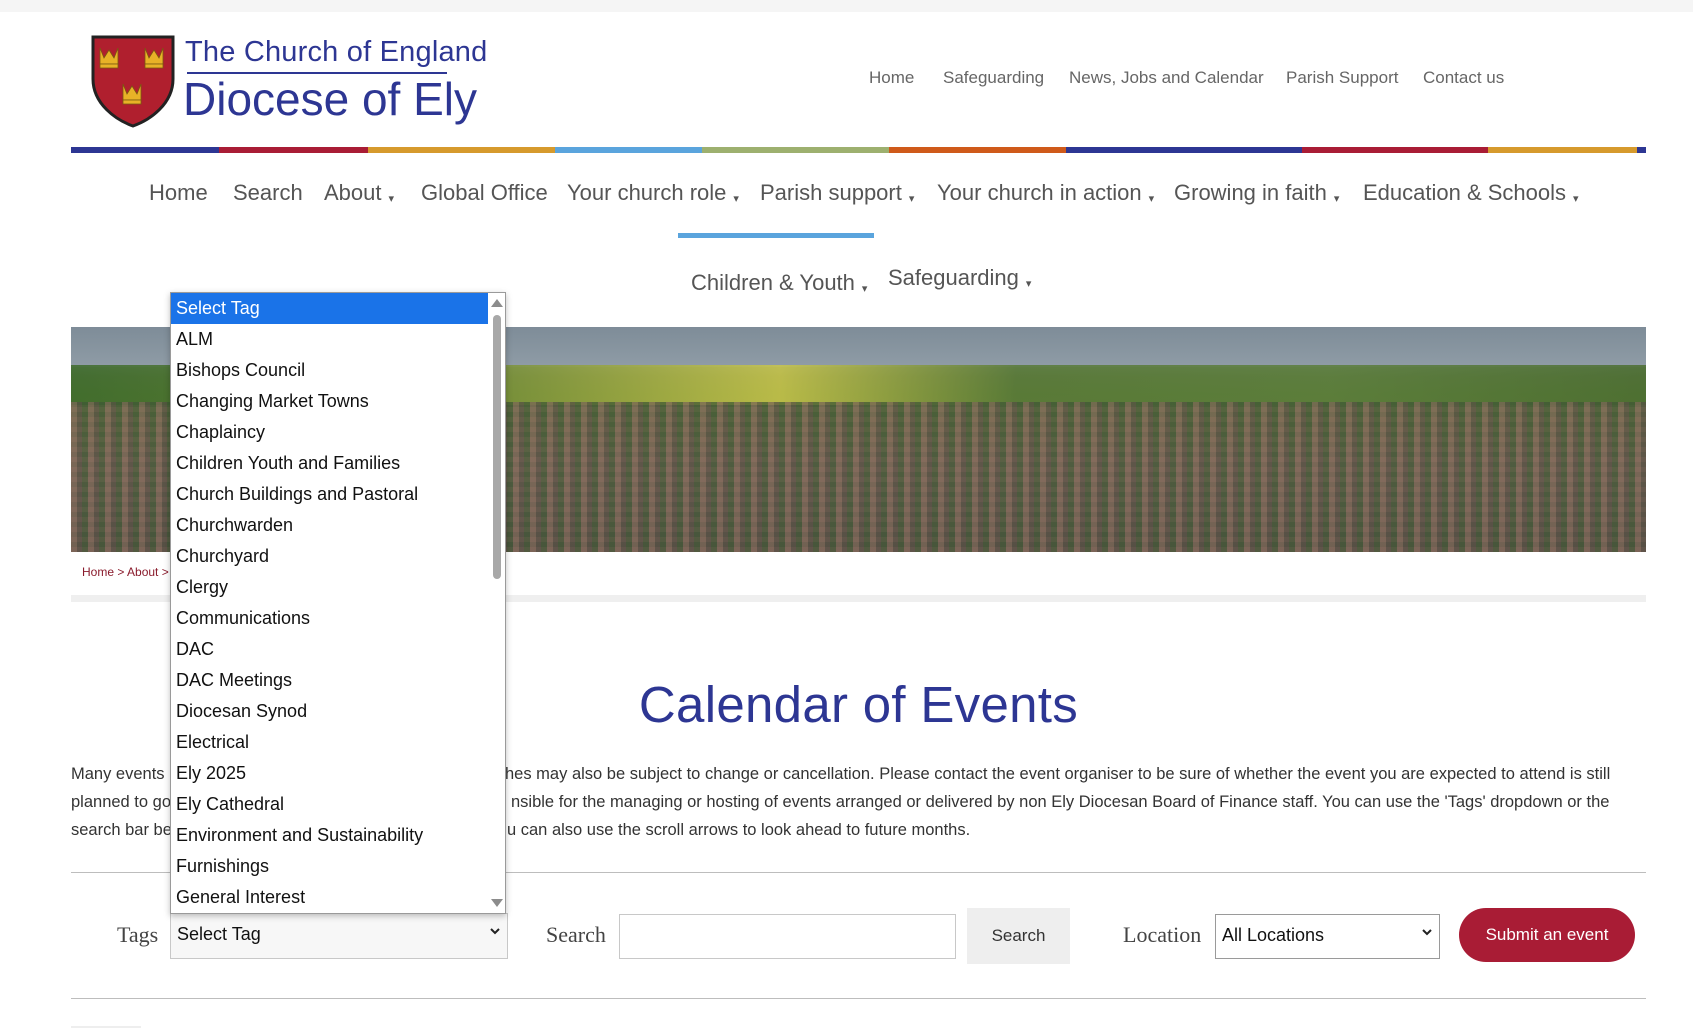 Image resolution: width=1693 pixels, height=1030 pixels. I want to click on tag-option: Church Buildings and Pastoral, so click(330, 494).